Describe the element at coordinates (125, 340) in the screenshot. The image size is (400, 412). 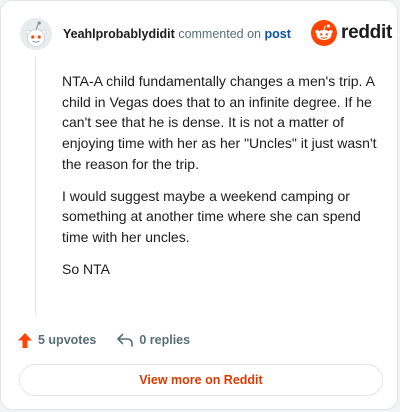
I see `reply-arrow-icon` at that location.